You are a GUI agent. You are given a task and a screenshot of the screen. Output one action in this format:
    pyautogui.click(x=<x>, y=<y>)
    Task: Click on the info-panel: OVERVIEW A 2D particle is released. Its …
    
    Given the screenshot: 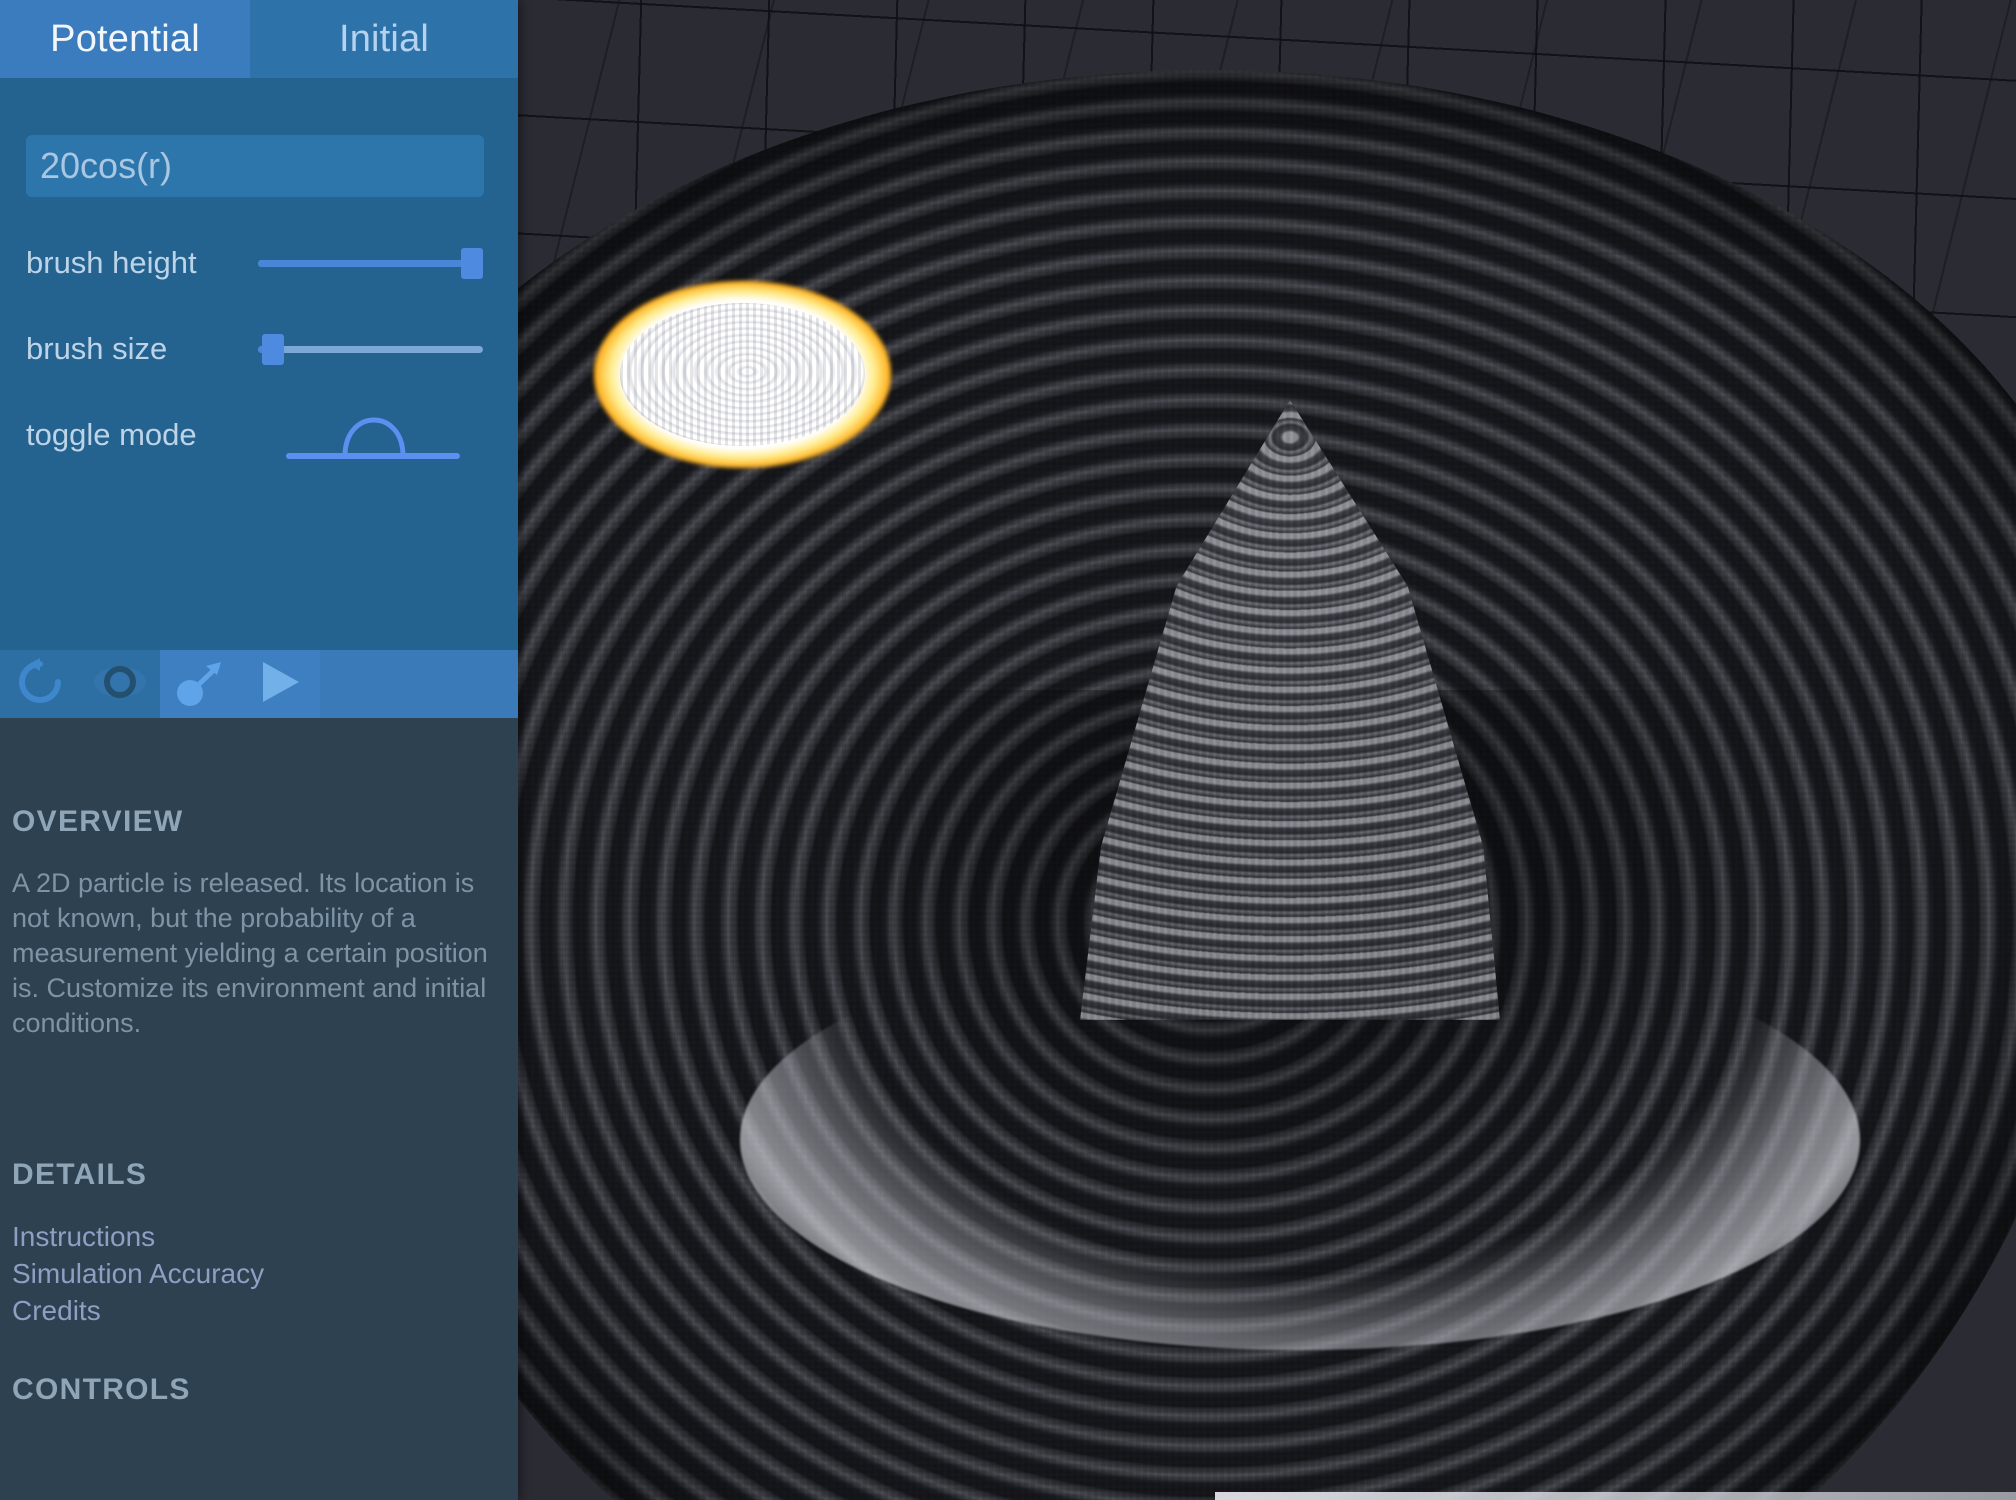 What is the action you would take?
    pyautogui.click(x=259, y=1109)
    